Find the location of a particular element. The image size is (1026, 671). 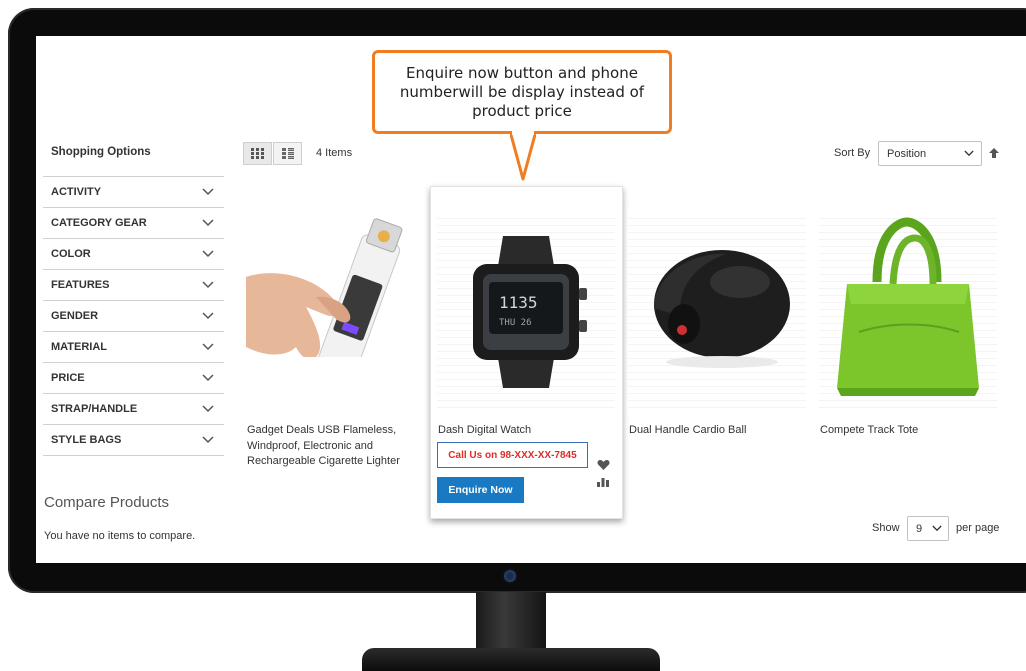

list-view-button is located at coordinates (287, 153).